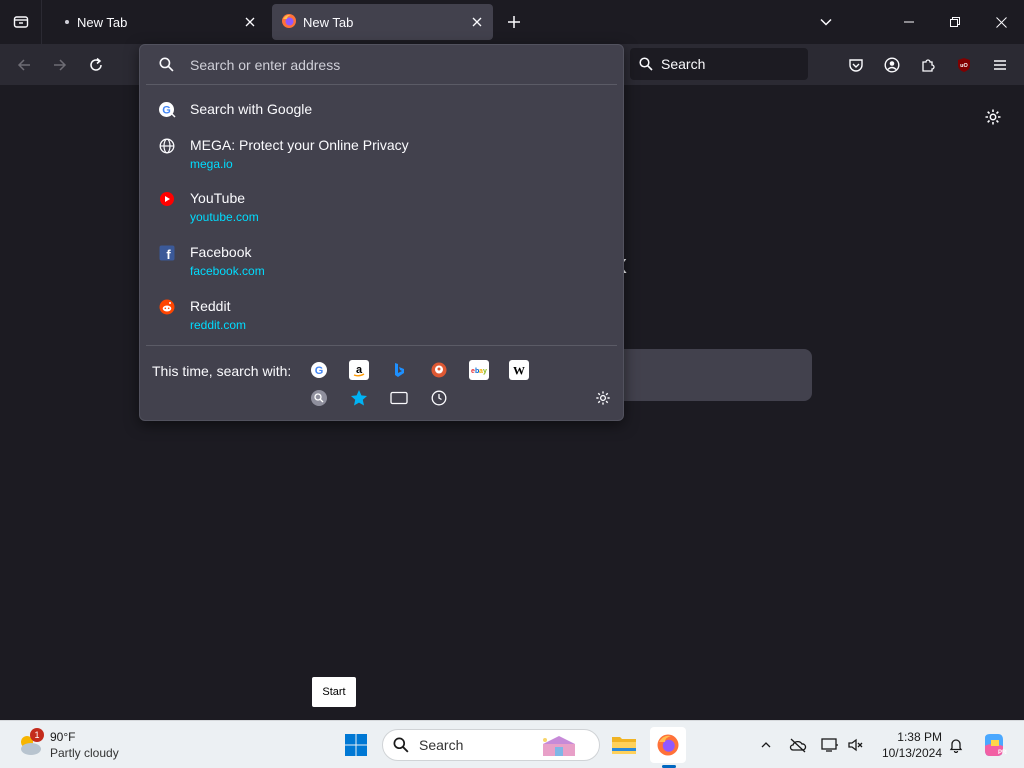 The image size is (1024, 768). I want to click on start-button, so click(356, 745).